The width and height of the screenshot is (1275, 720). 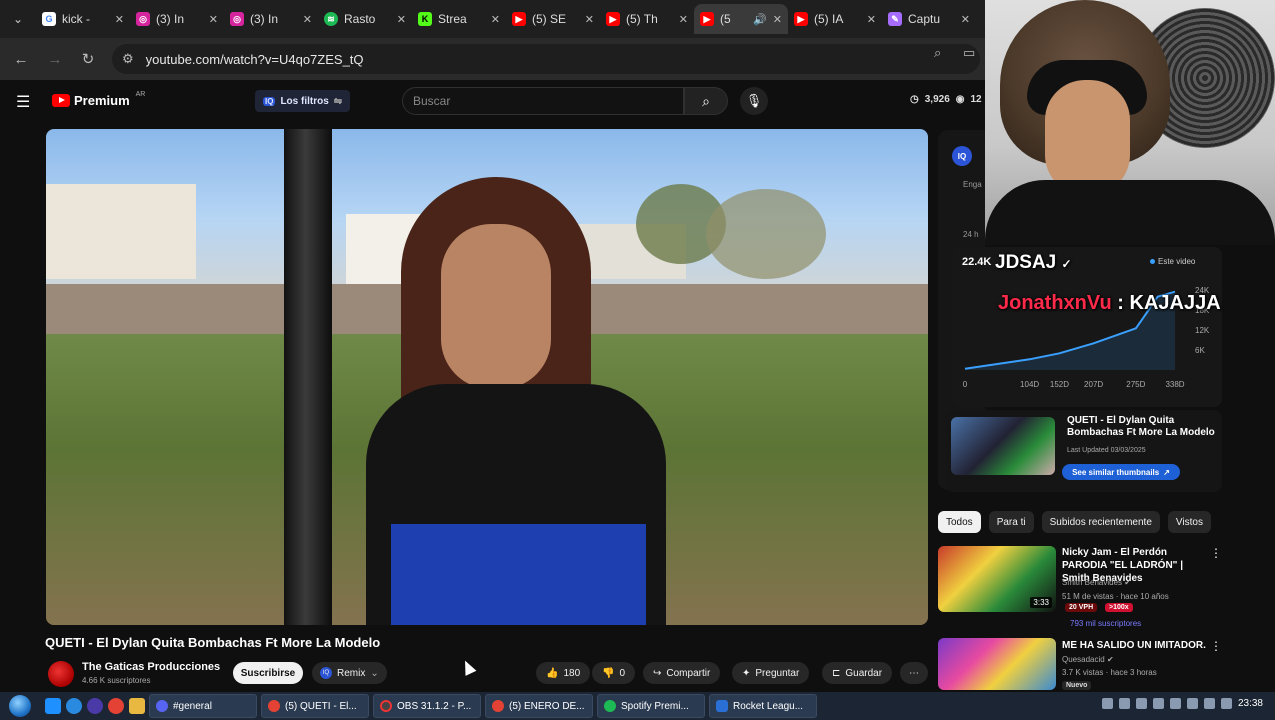 I want to click on recommended-title: ME HA SALIDO UN IMITADOR., so click(x=1137, y=645).